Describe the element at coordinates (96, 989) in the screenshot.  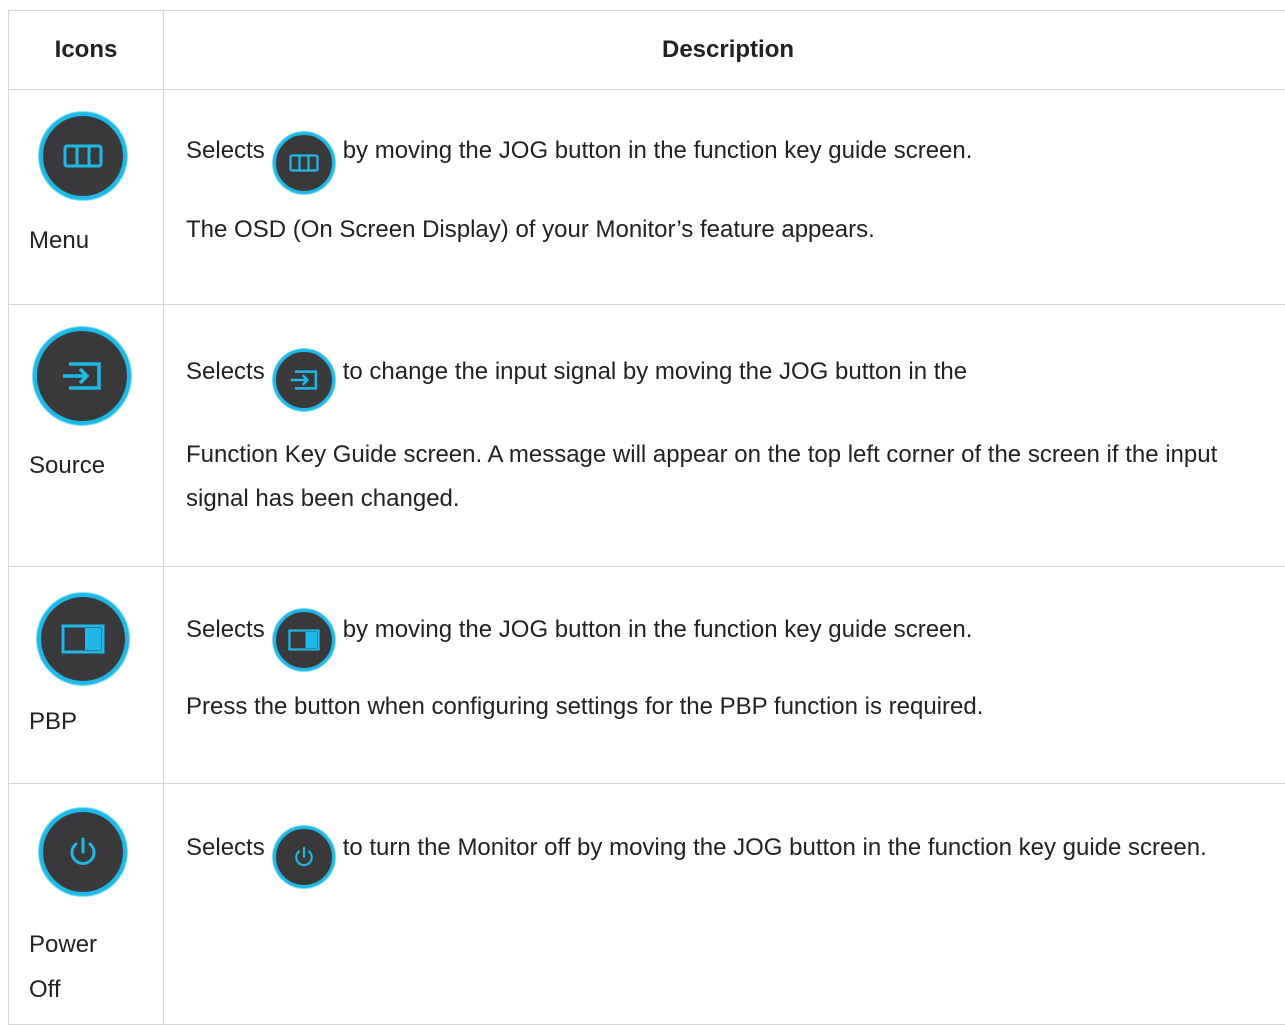
I see `icon-label-line: Off` at that location.